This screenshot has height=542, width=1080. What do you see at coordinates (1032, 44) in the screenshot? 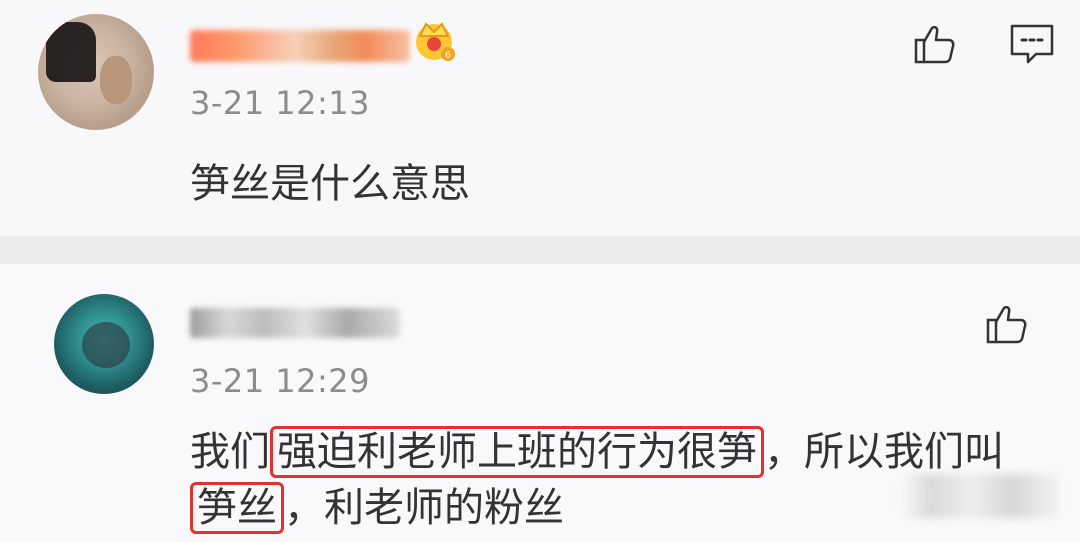
I see `comment-icon` at bounding box center [1032, 44].